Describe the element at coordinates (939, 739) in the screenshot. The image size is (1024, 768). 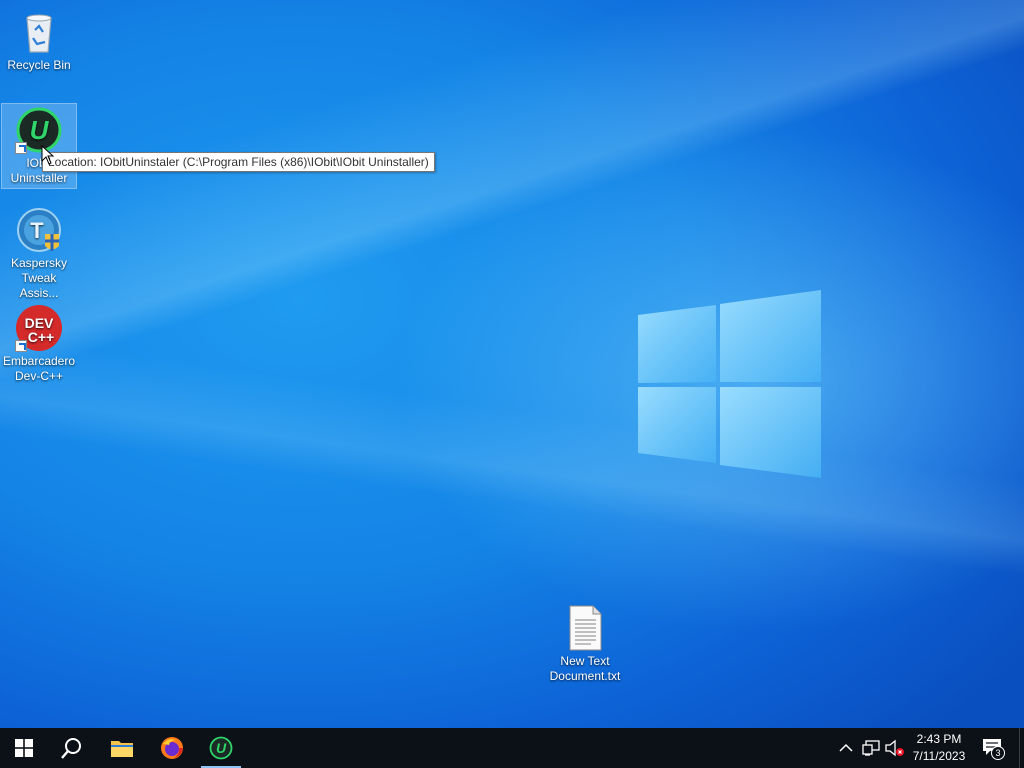
I see `clock-time: 2:43 PM` at that location.